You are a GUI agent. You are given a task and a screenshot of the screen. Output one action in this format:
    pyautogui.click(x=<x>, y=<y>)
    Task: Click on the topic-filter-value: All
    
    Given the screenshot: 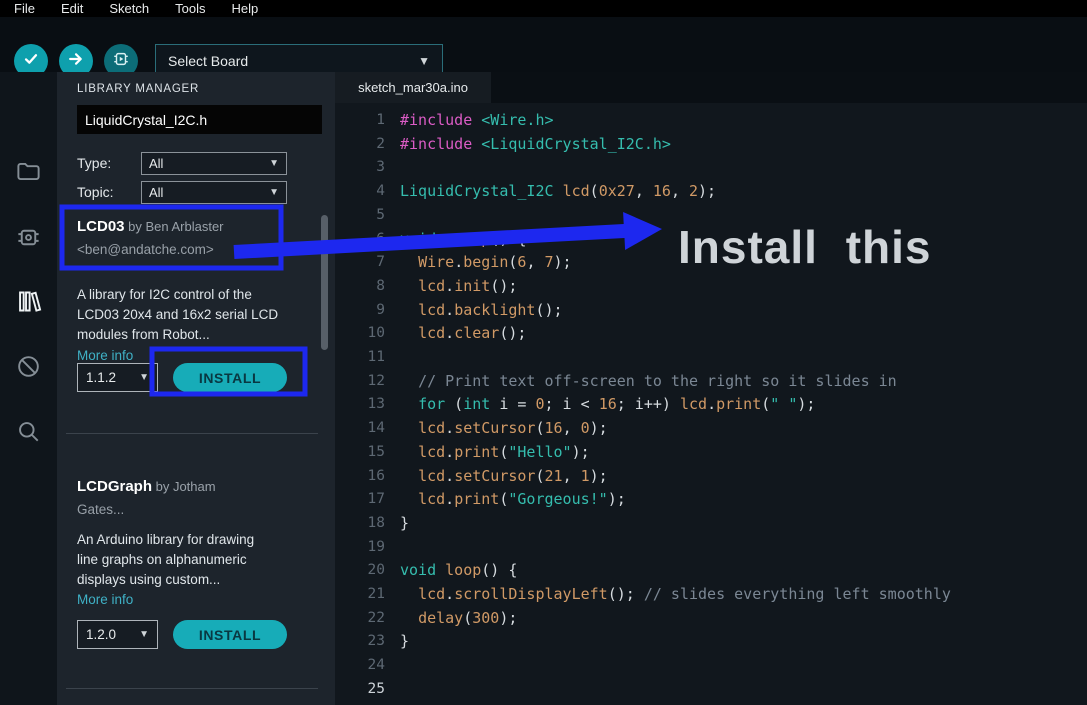 What is the action you would take?
    pyautogui.click(x=156, y=192)
    